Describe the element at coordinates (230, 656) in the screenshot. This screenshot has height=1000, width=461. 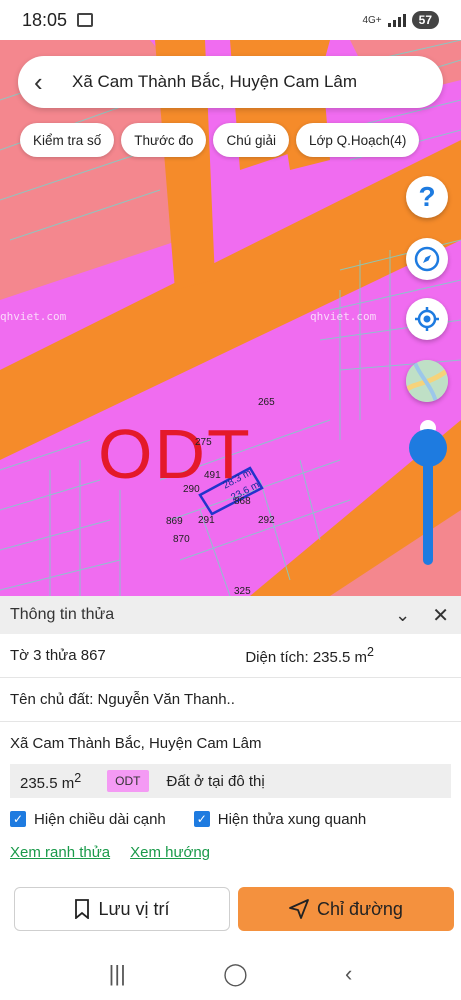
I see `parcel-summary-row: Tờ 3 thửa 867 Diện tích: 235.5 m2` at that location.